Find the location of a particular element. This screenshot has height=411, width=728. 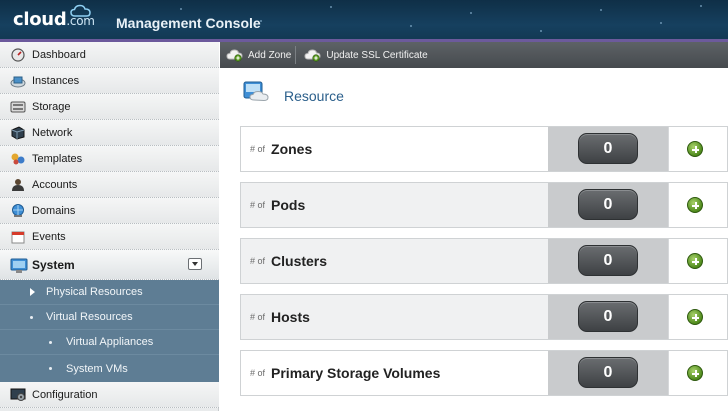

resource-row-hosts: # of Hosts 0 is located at coordinates (484, 317).